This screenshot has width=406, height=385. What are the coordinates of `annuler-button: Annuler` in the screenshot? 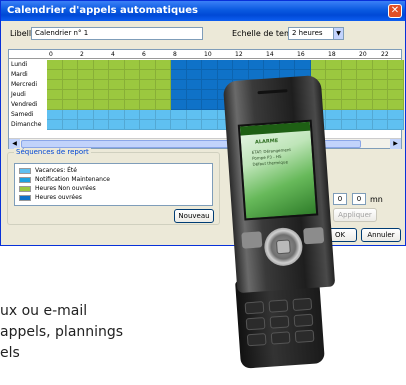 It's located at (381, 235).